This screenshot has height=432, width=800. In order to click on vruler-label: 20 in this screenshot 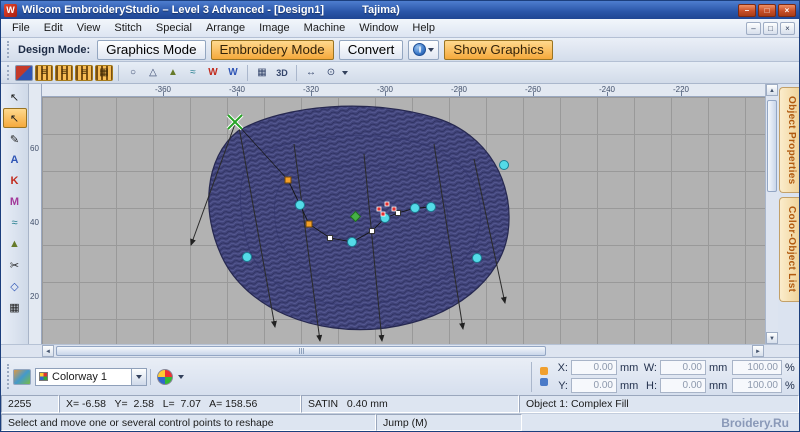, I will do `click(34, 296)`.